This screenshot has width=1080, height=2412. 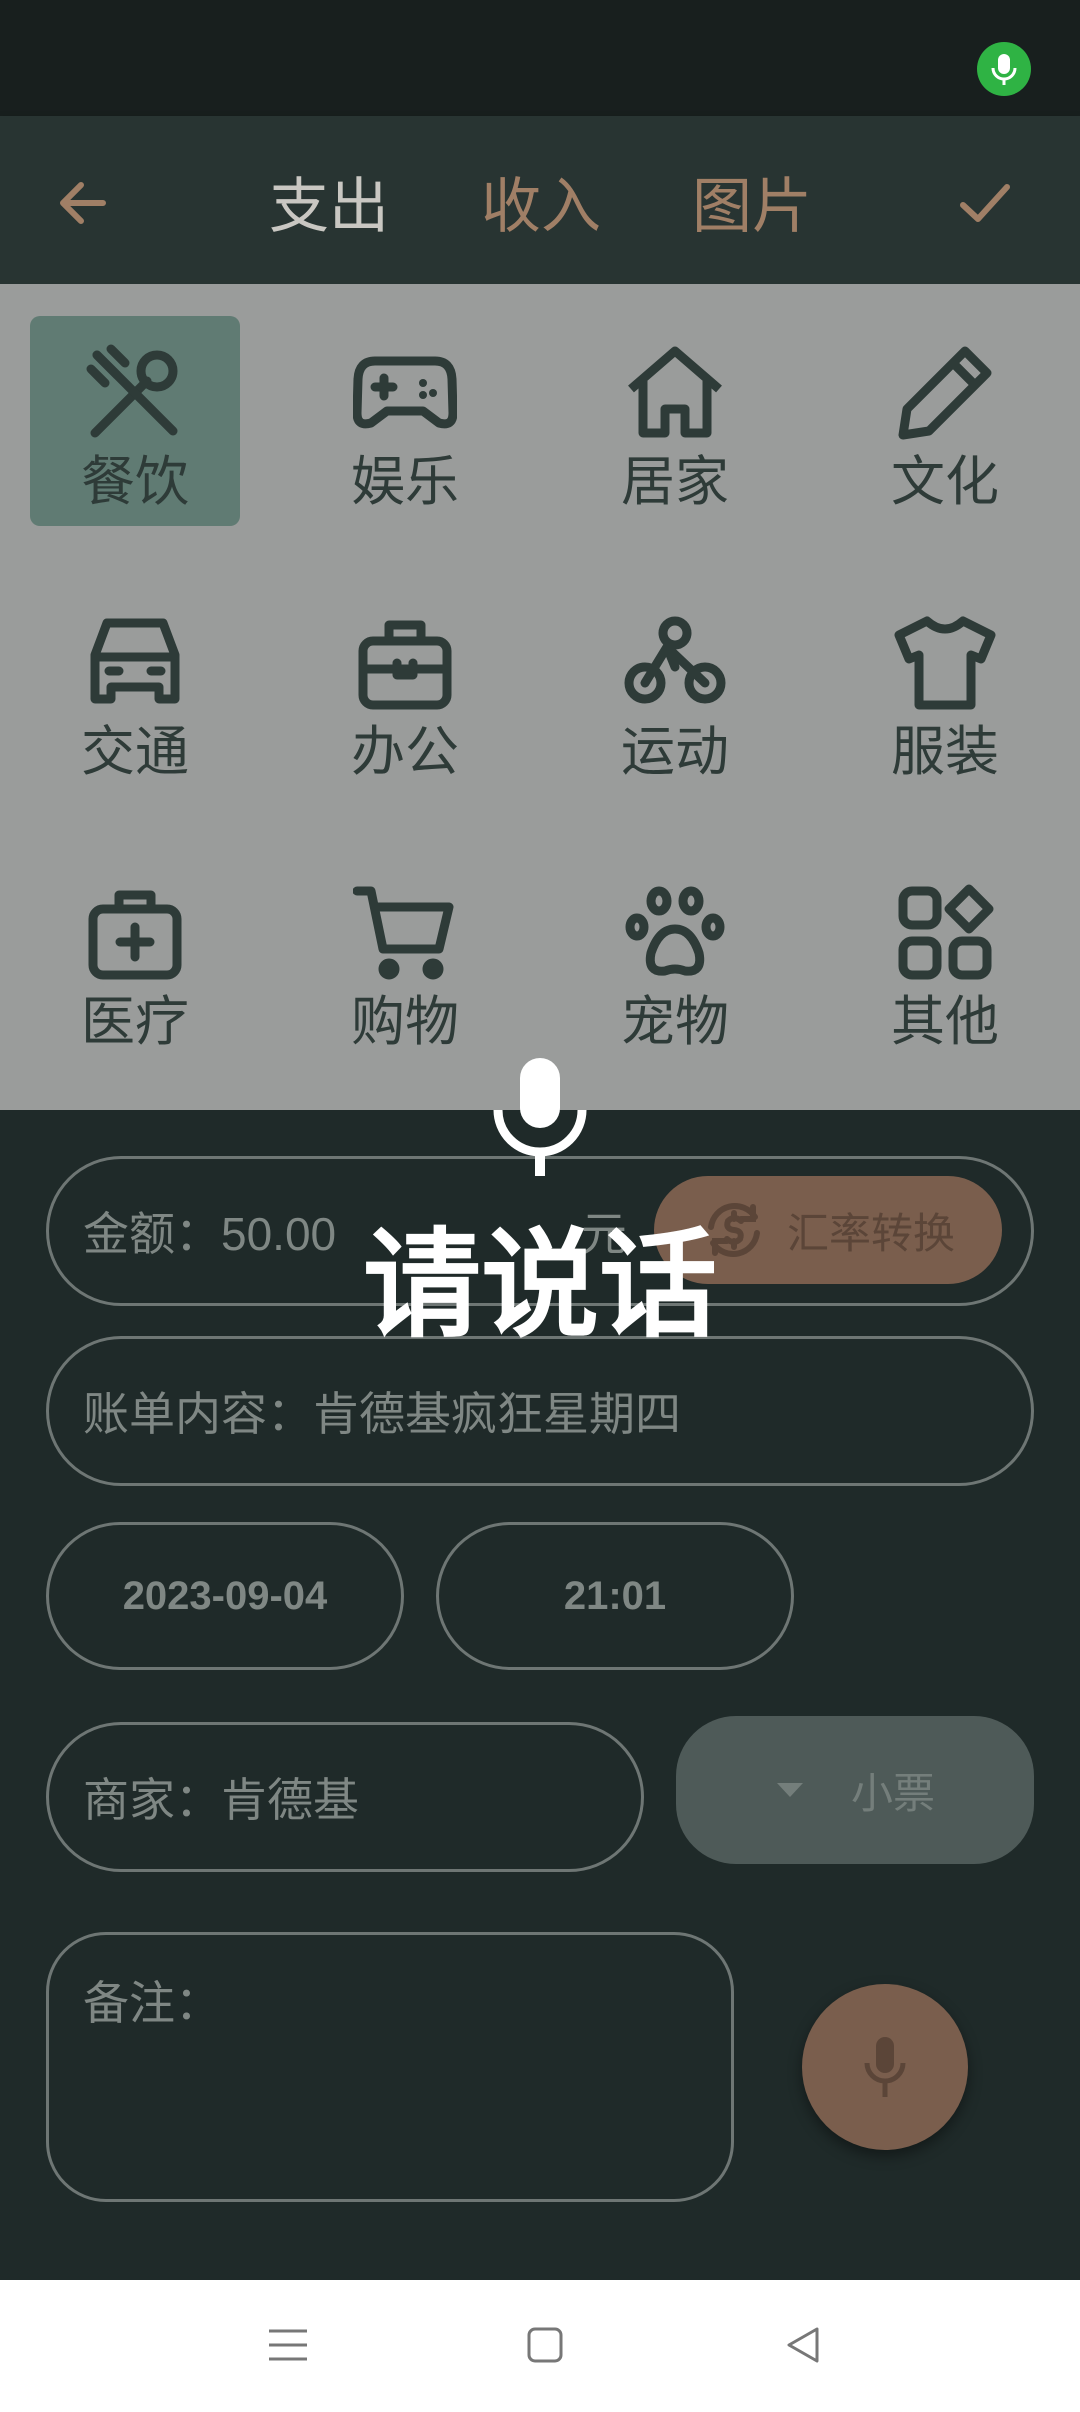 I want to click on category-label: 居家, so click(x=675, y=482).